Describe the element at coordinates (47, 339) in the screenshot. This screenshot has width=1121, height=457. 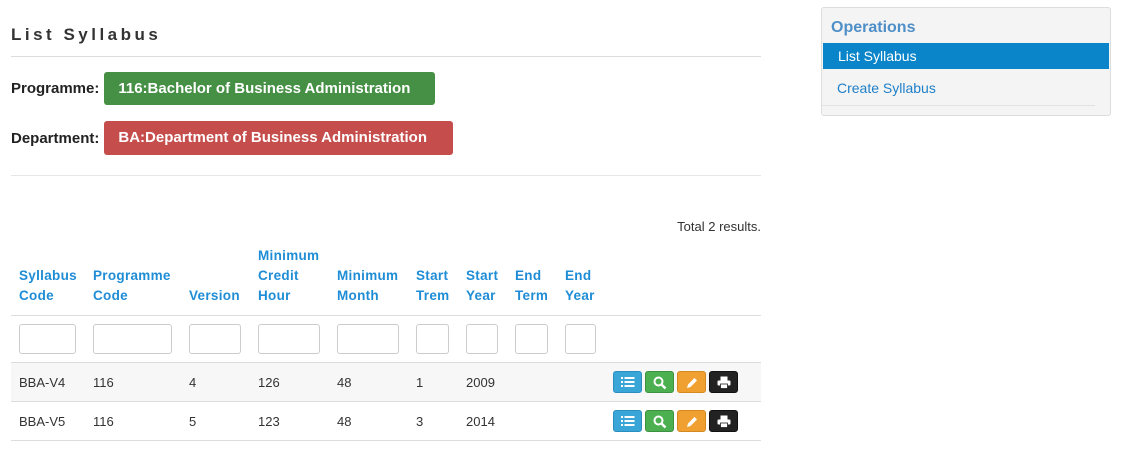
I see `filter-syllabus-code` at that location.